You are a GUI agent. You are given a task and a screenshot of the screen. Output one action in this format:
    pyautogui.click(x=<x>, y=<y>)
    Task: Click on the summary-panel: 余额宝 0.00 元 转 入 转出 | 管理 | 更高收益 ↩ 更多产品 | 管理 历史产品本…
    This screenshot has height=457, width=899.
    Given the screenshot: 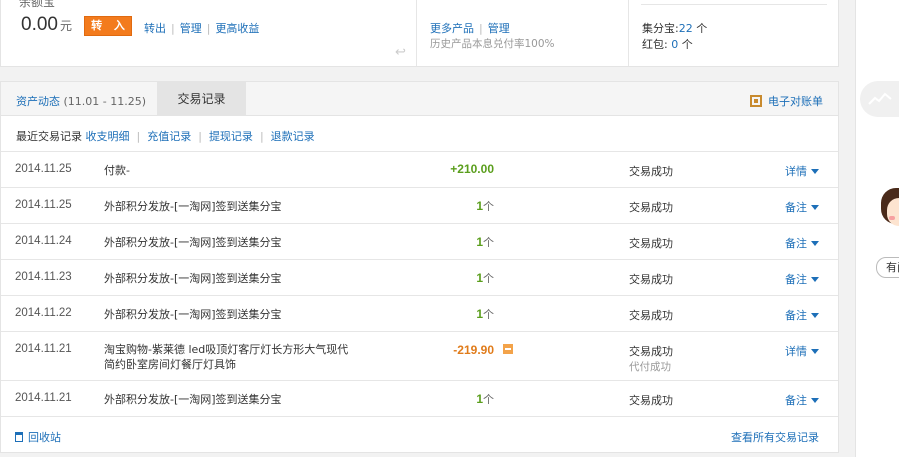 What is the action you would take?
    pyautogui.click(x=419, y=33)
    